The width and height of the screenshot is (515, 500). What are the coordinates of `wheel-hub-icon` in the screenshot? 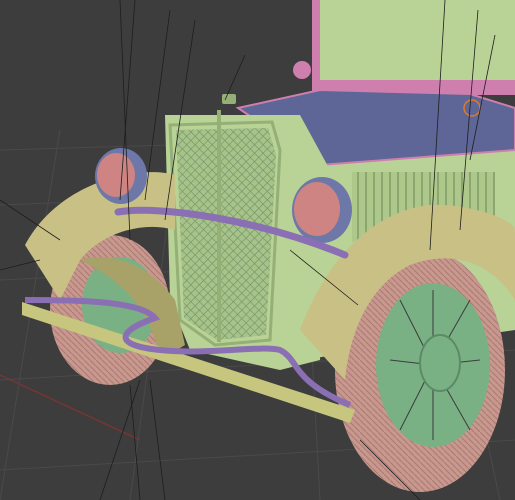 It's located at (440, 363).